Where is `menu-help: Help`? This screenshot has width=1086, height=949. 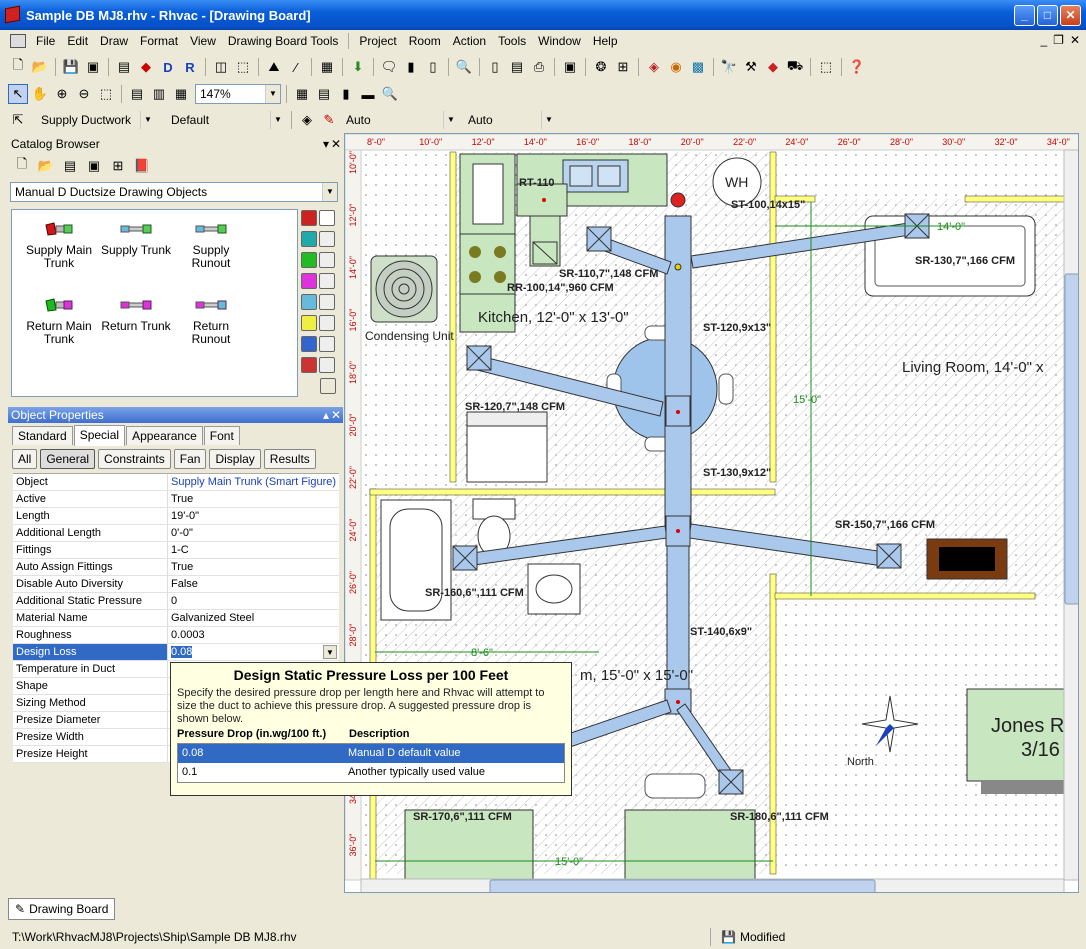
menu-help: Help is located at coordinates (605, 41).